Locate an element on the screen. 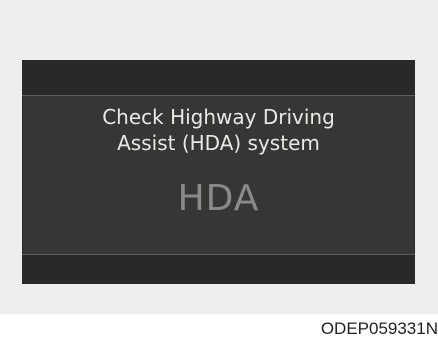 The image size is (438, 341). warning-message-line-2: Assist (HDA) system is located at coordinates (218, 143).